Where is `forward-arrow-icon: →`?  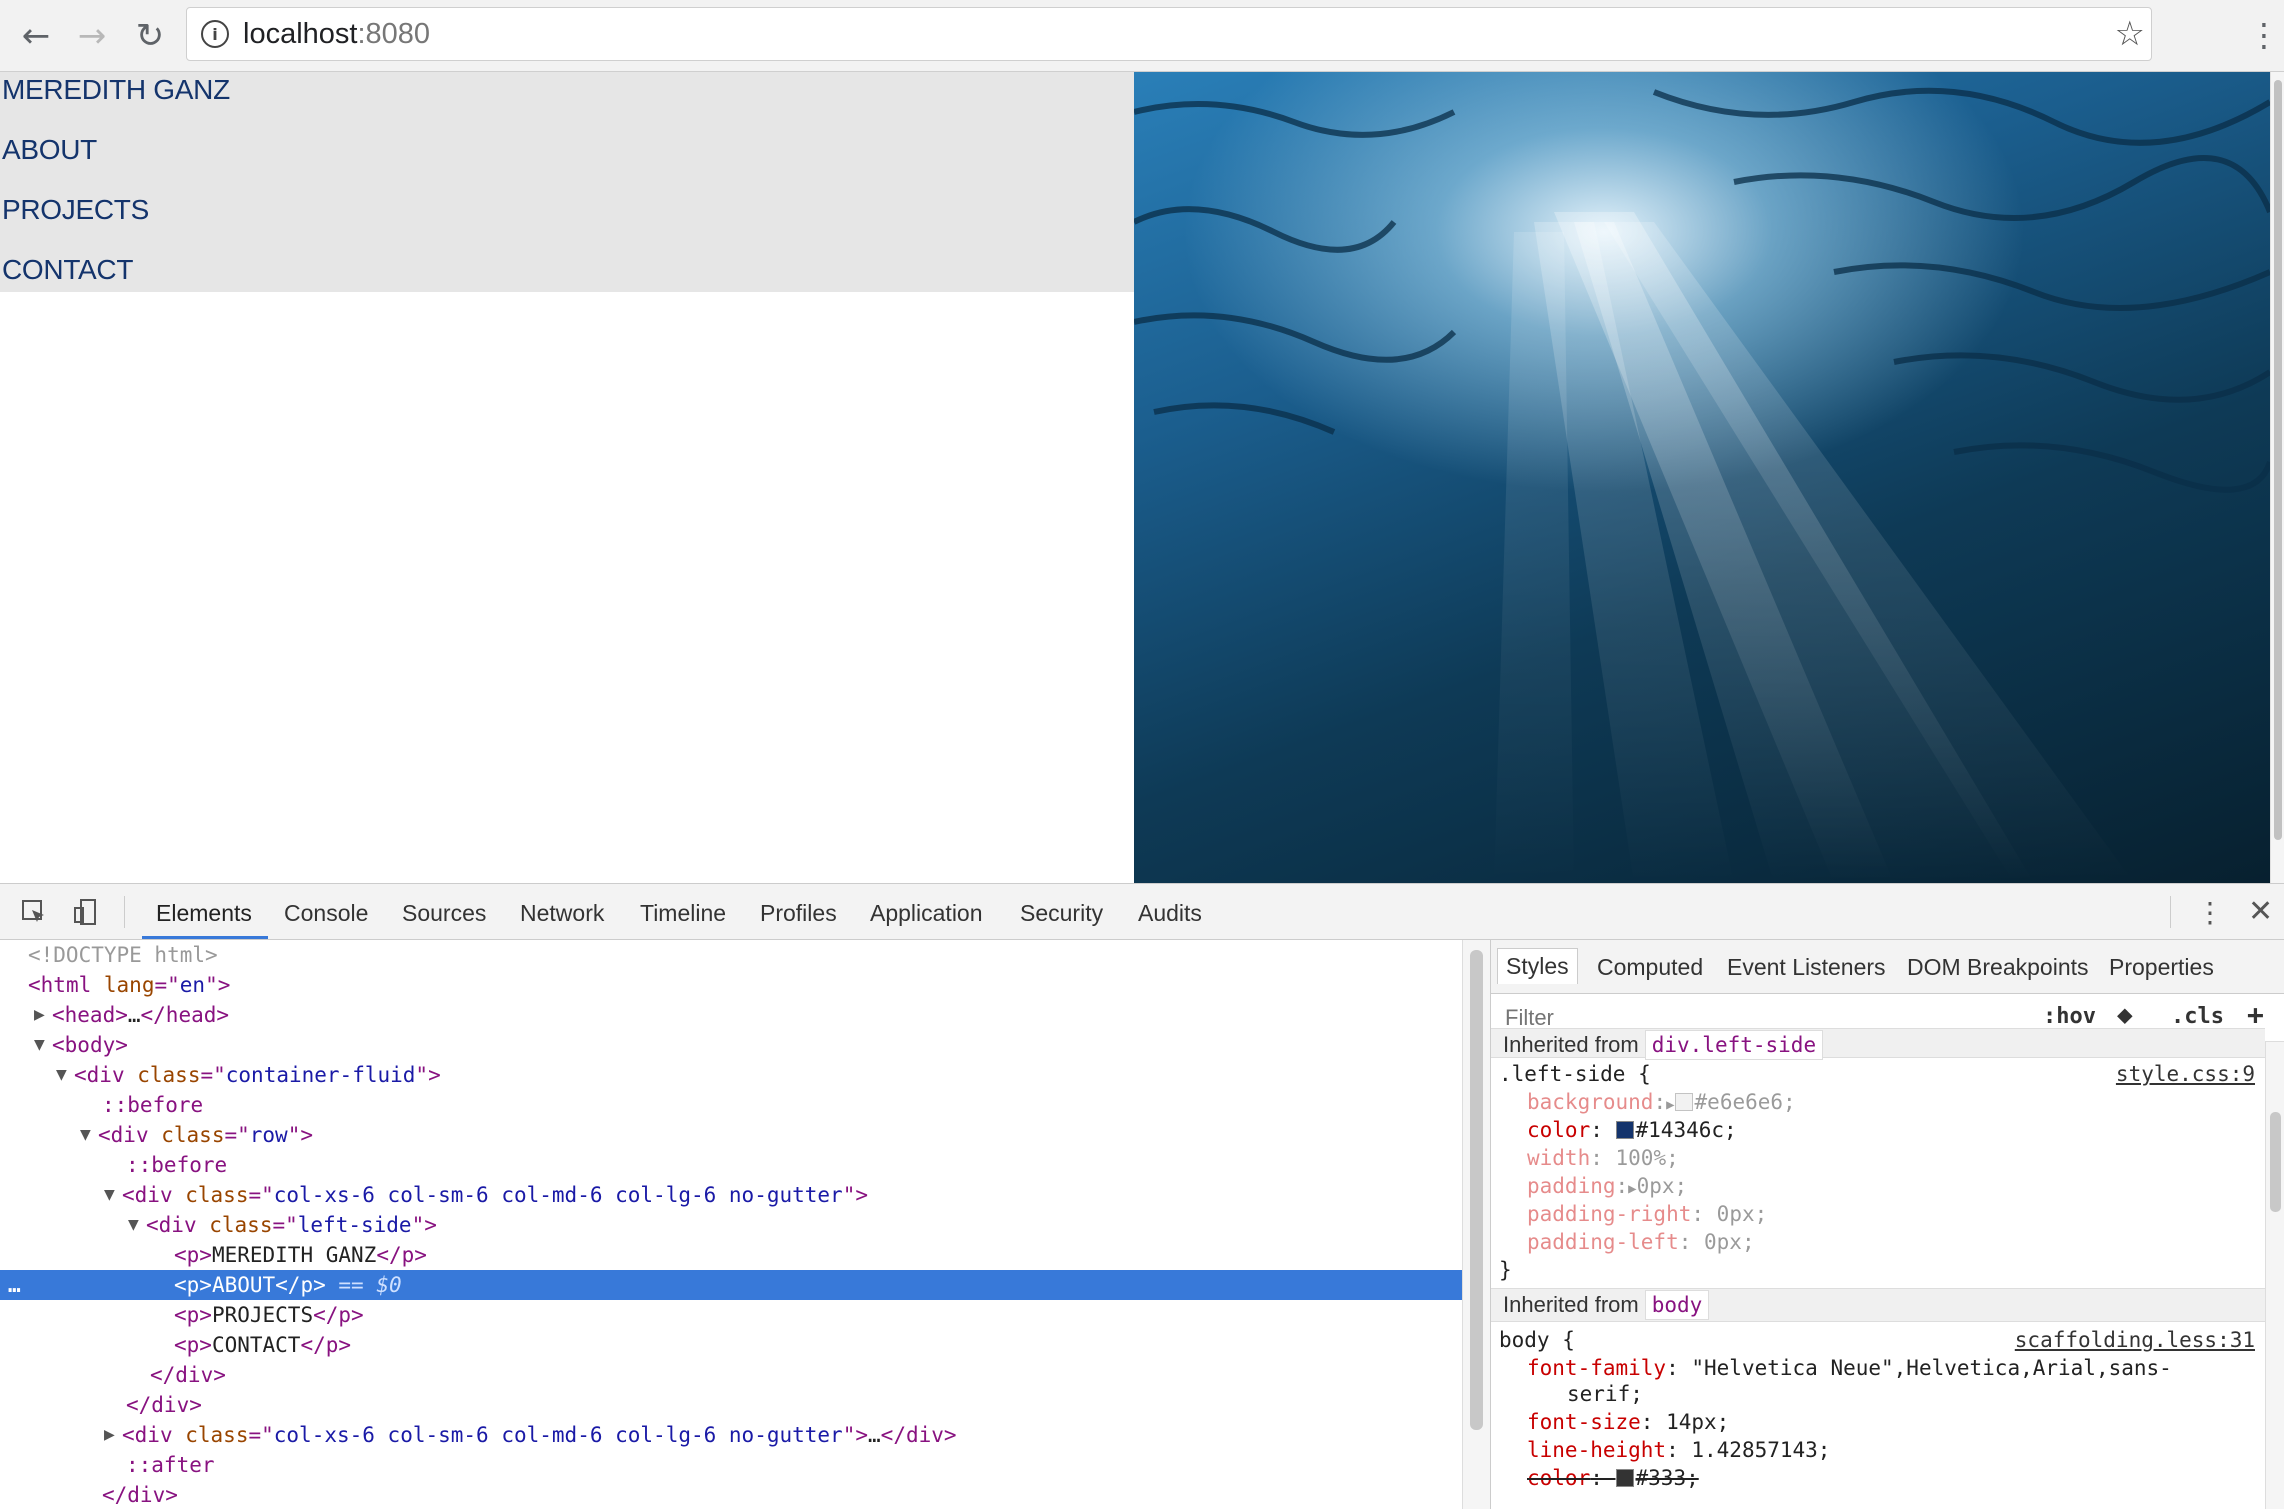
forward-arrow-icon: → is located at coordinates (92, 36).